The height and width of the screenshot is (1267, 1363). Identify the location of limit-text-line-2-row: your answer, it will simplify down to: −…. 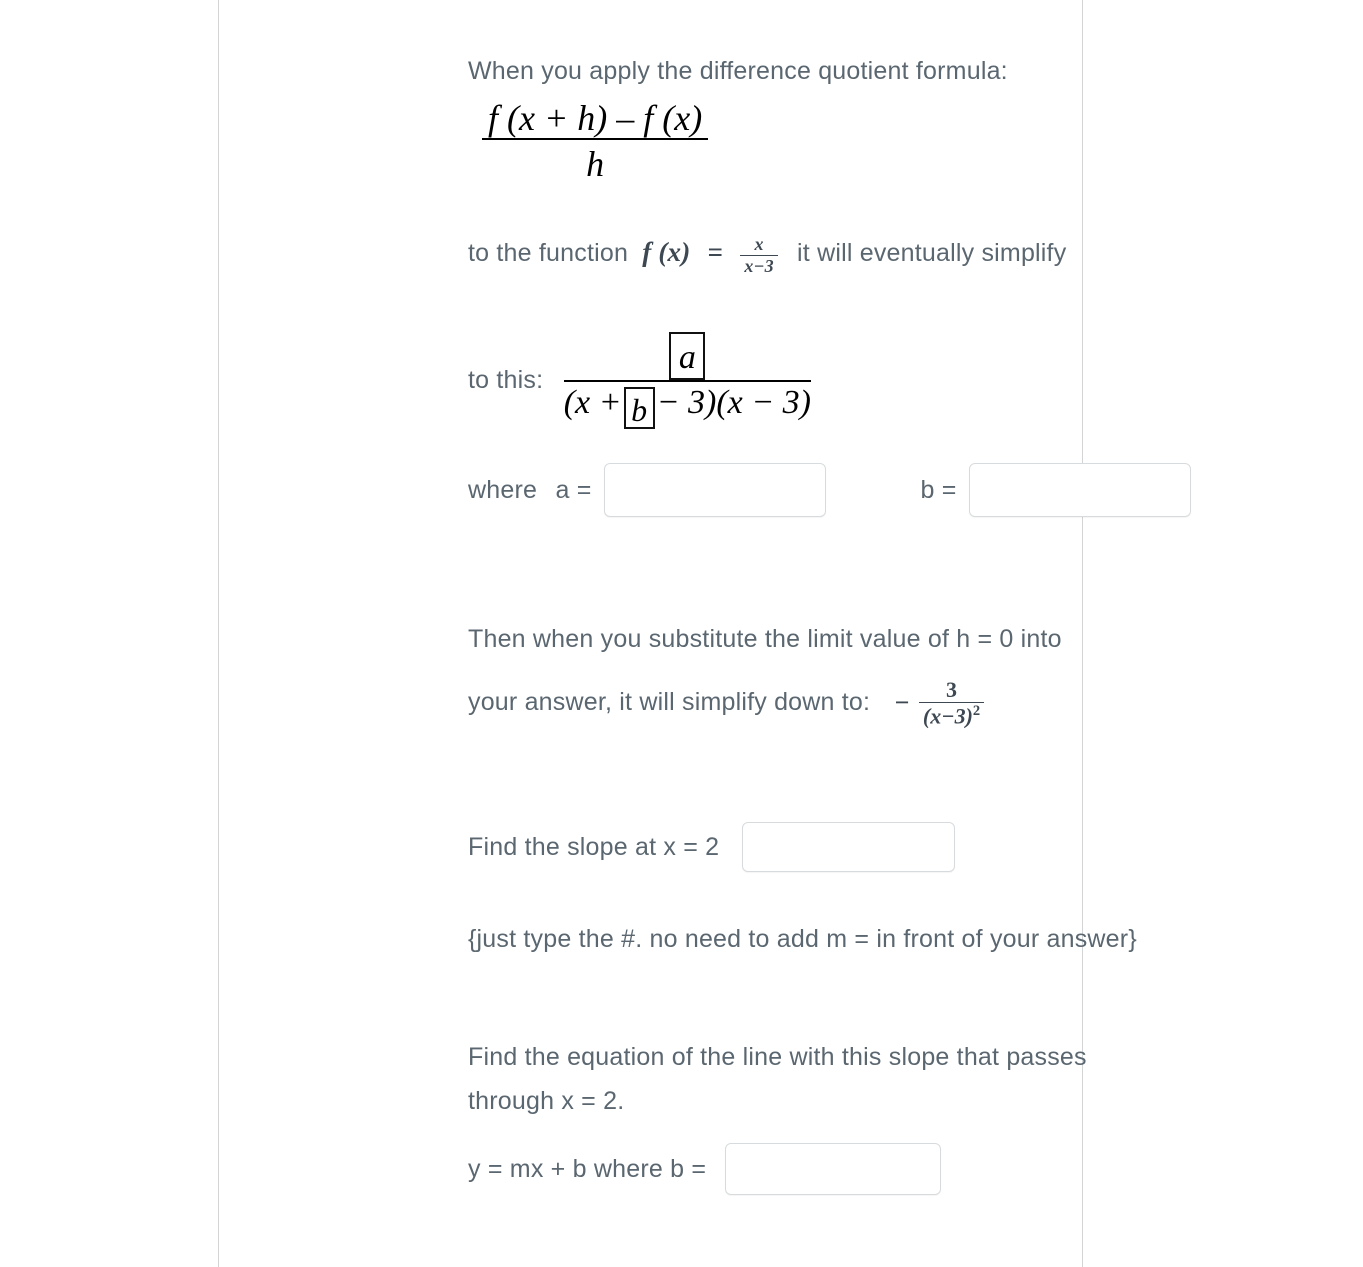
(726, 703).